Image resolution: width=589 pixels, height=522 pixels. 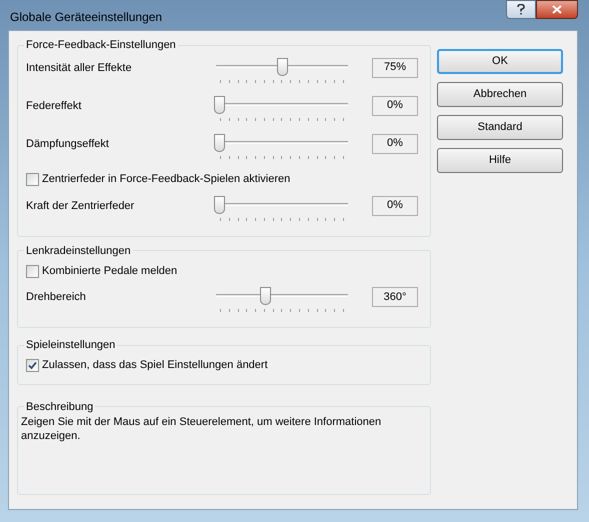 I want to click on group-title: Spieleinstellungen, so click(x=70, y=345).